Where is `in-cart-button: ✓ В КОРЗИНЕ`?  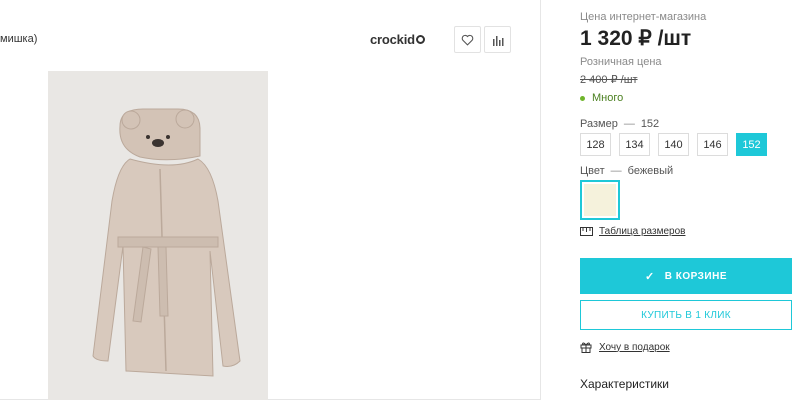 in-cart-button: ✓ В КОРЗИНЕ is located at coordinates (686, 276).